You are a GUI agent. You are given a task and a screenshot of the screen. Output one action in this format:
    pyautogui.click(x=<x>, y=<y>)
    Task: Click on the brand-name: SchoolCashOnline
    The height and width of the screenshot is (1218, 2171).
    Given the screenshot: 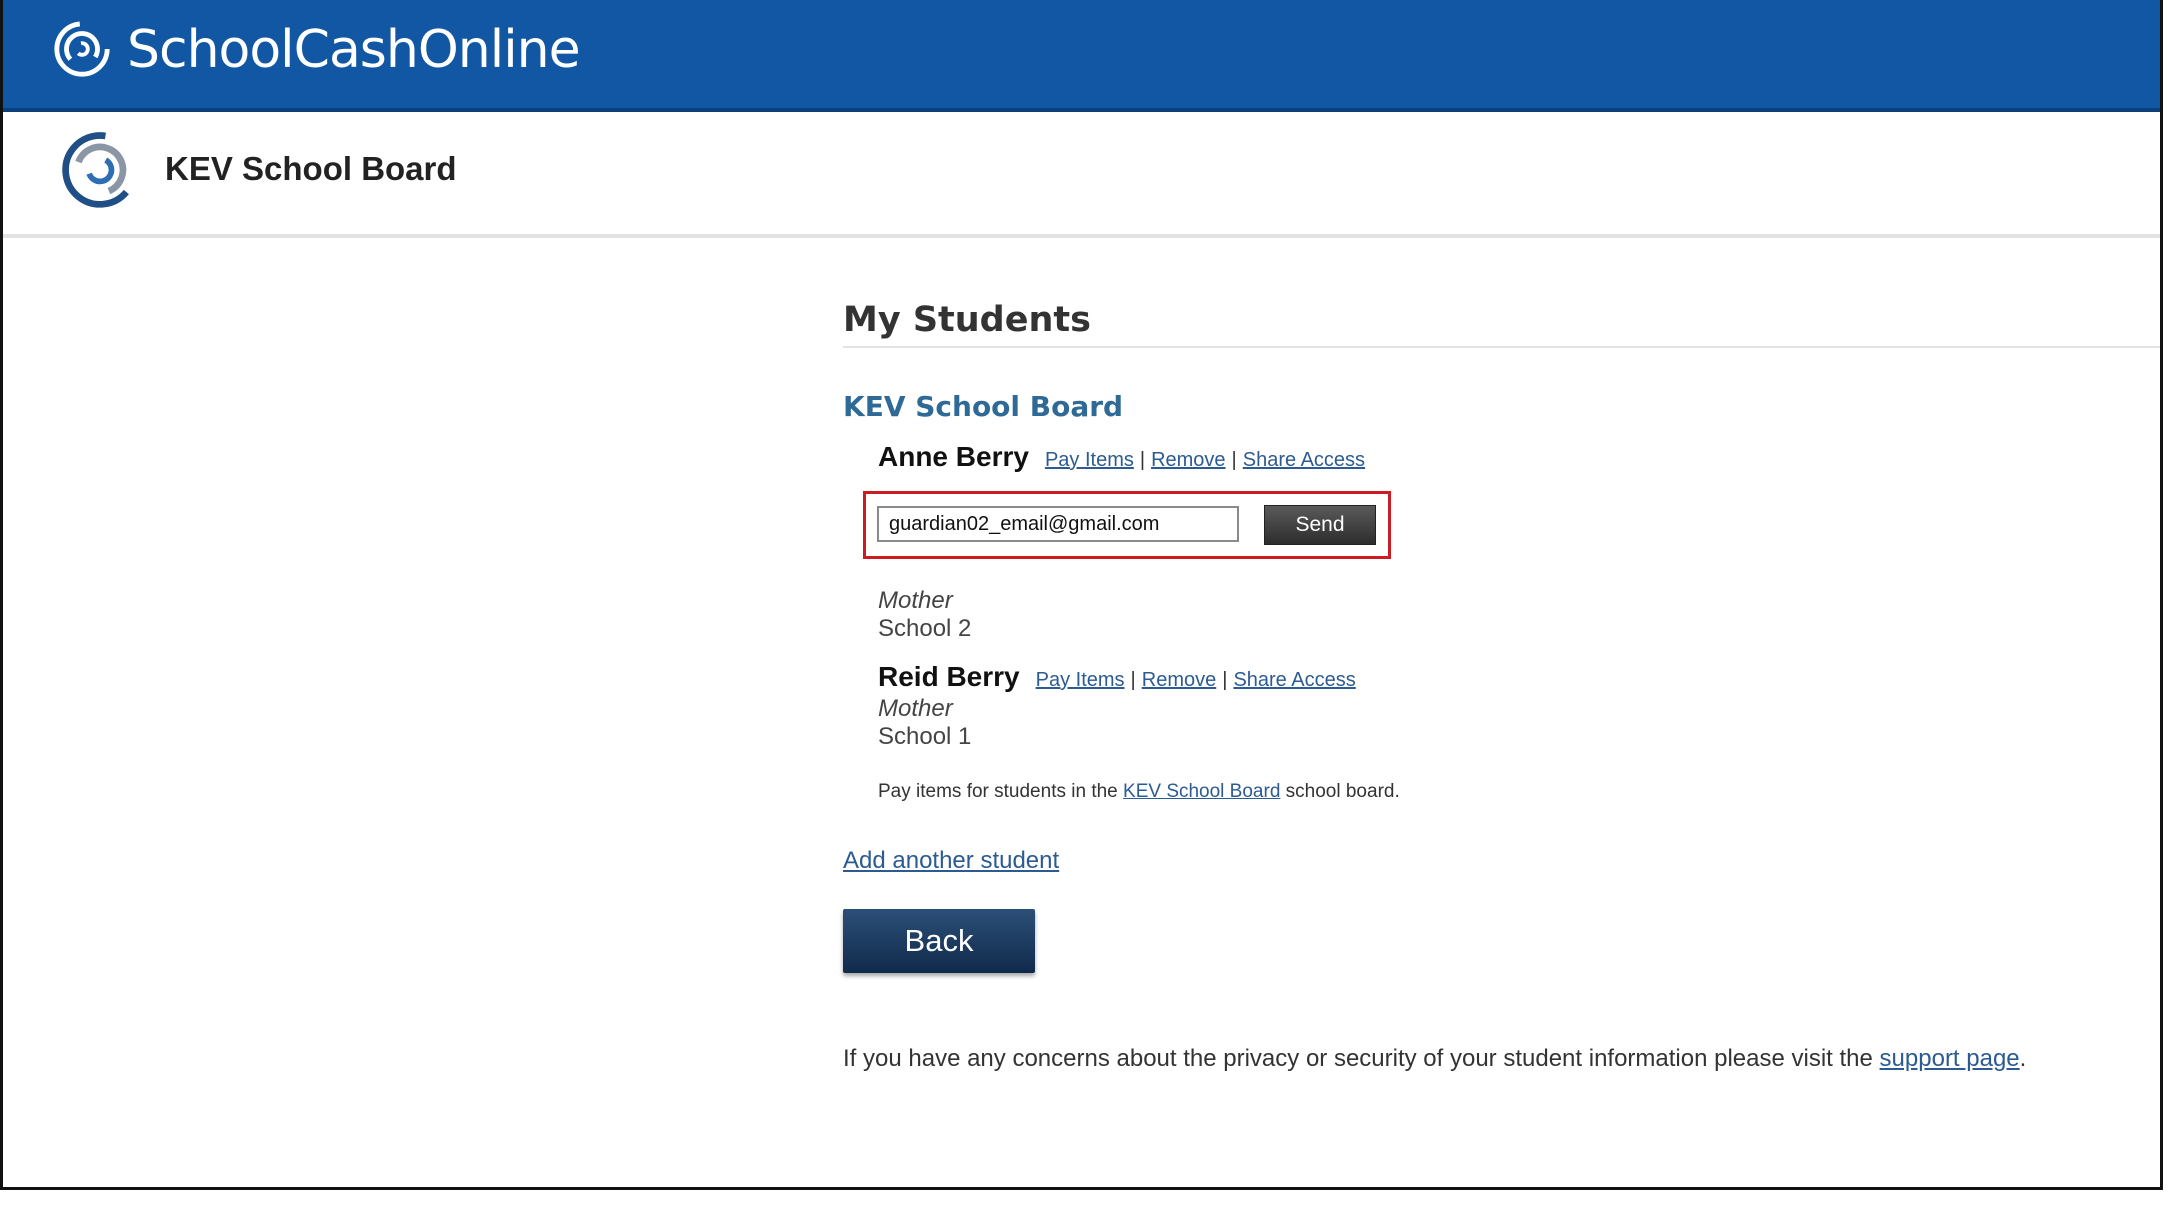 What is the action you would take?
    pyautogui.click(x=354, y=50)
    